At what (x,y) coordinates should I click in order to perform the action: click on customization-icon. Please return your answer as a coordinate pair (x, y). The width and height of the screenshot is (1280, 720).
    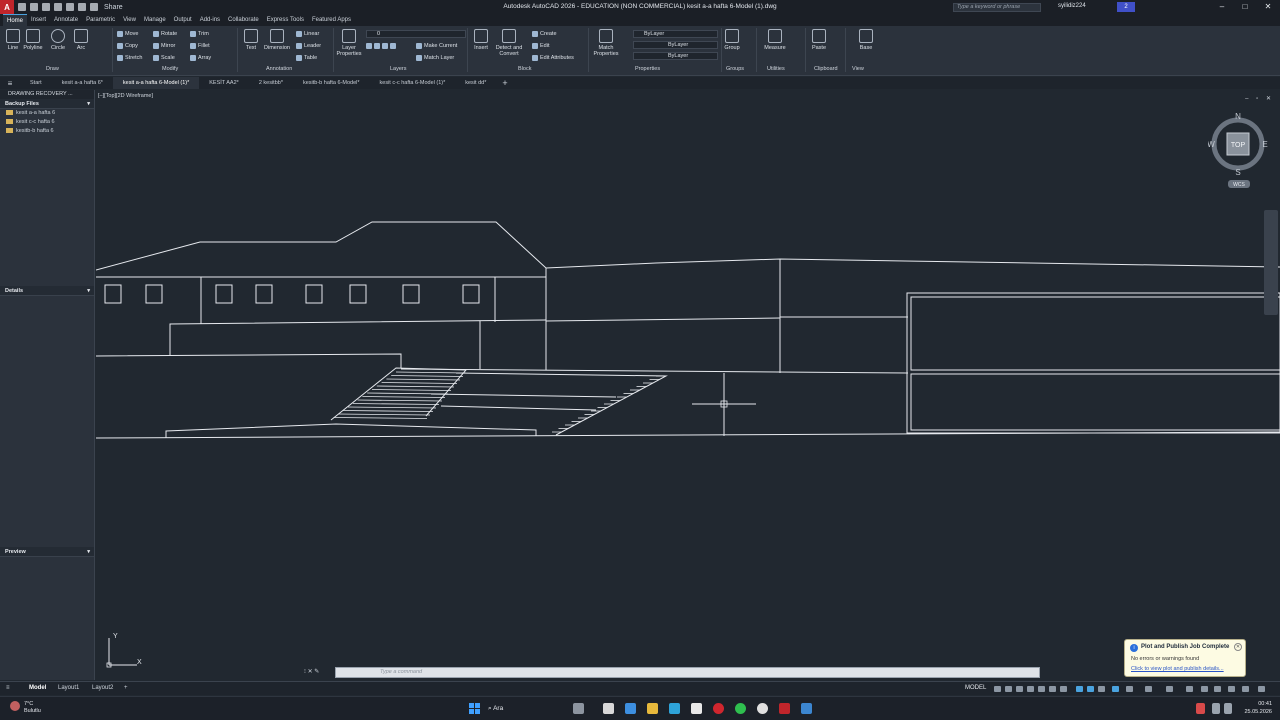
    Looking at the image, I should click on (1261, 689).